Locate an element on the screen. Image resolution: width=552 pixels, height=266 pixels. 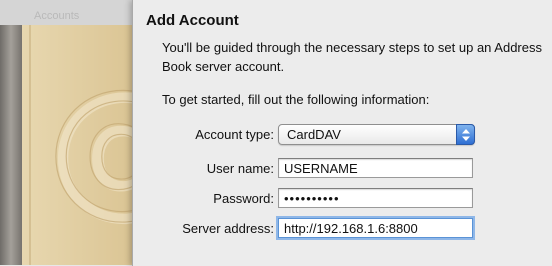
user-name-field: USERNAME is located at coordinates (375, 168).